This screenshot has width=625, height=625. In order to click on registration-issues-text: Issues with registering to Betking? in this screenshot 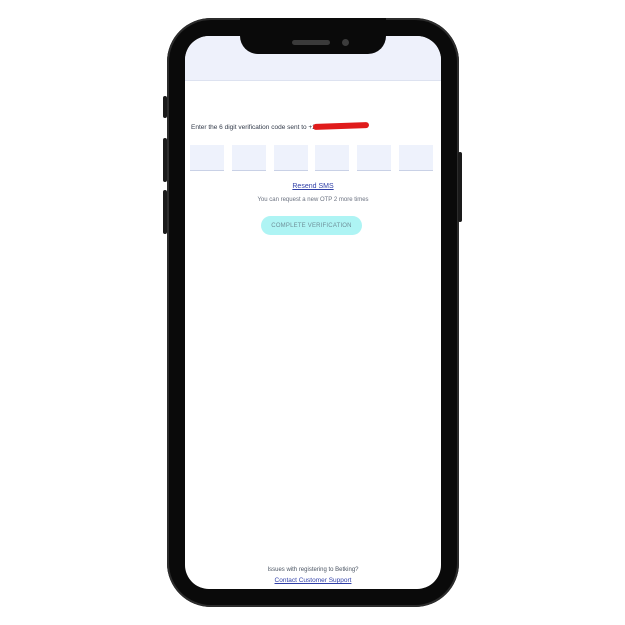, I will do `click(313, 570)`.